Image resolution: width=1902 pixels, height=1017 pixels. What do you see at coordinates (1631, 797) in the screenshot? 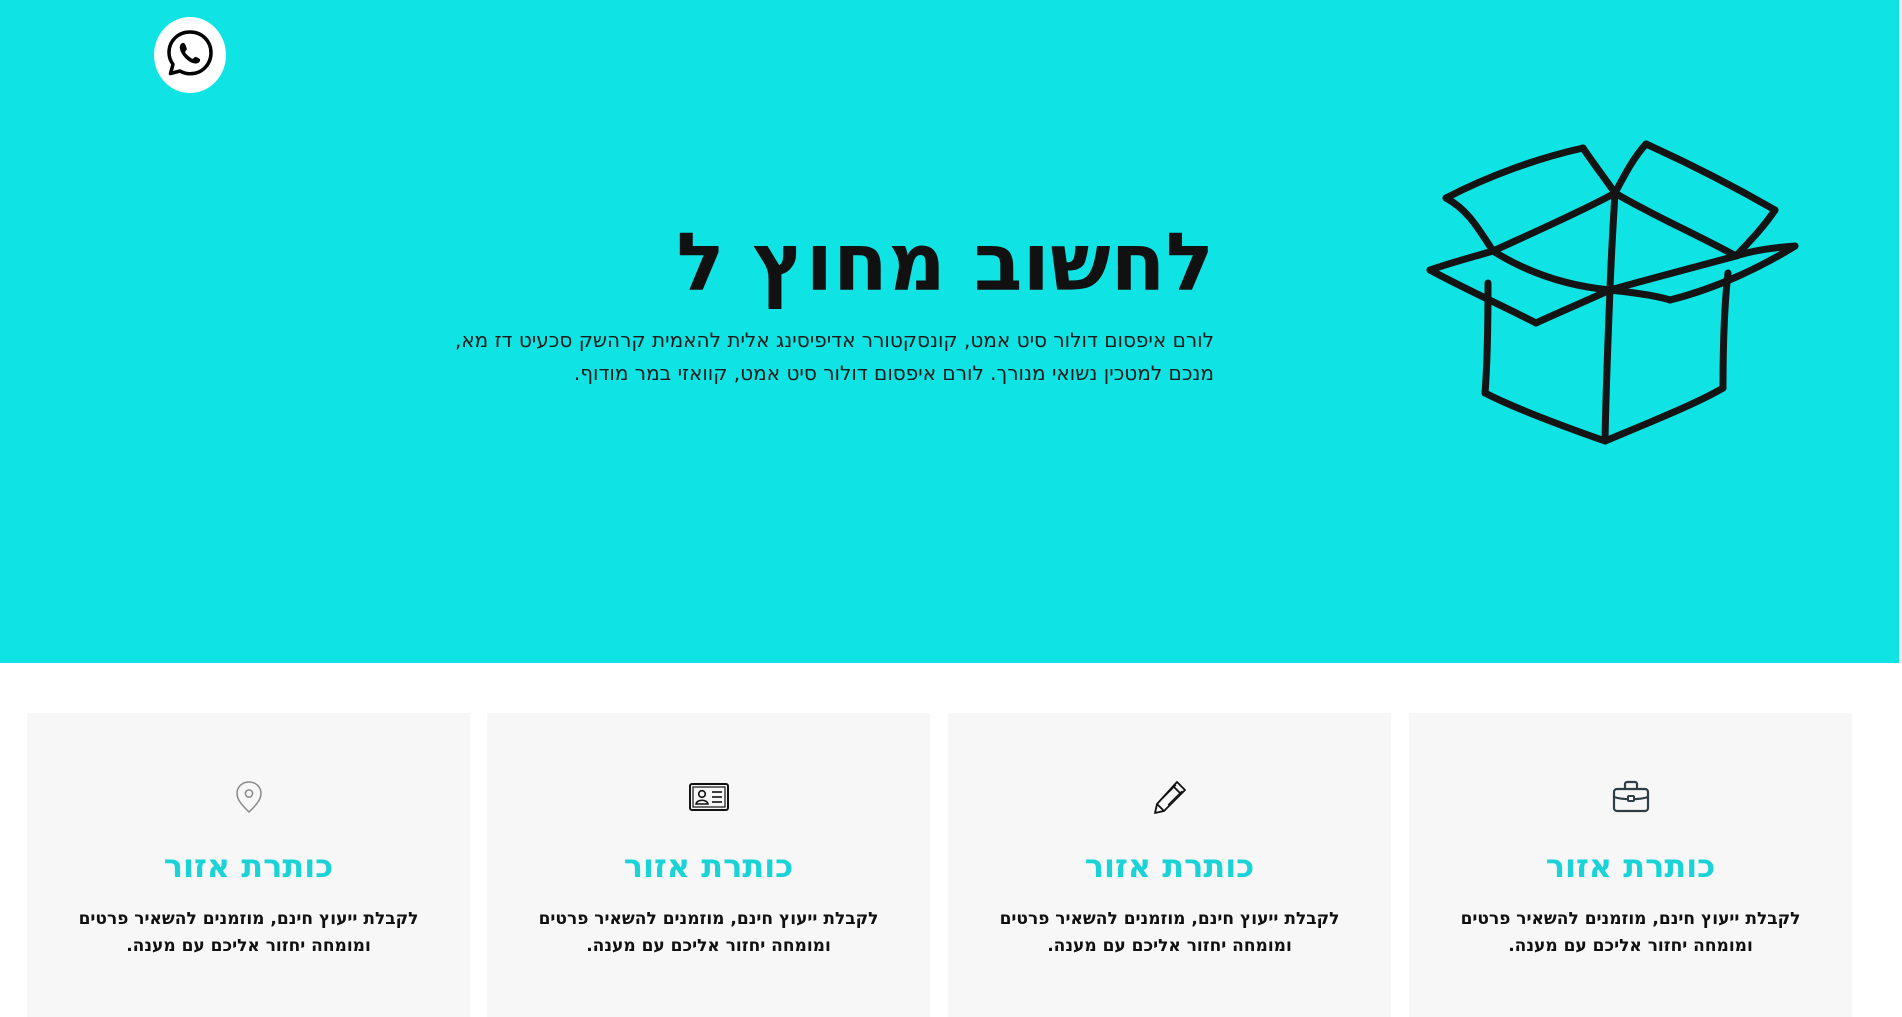
I see `briefcase-icon` at bounding box center [1631, 797].